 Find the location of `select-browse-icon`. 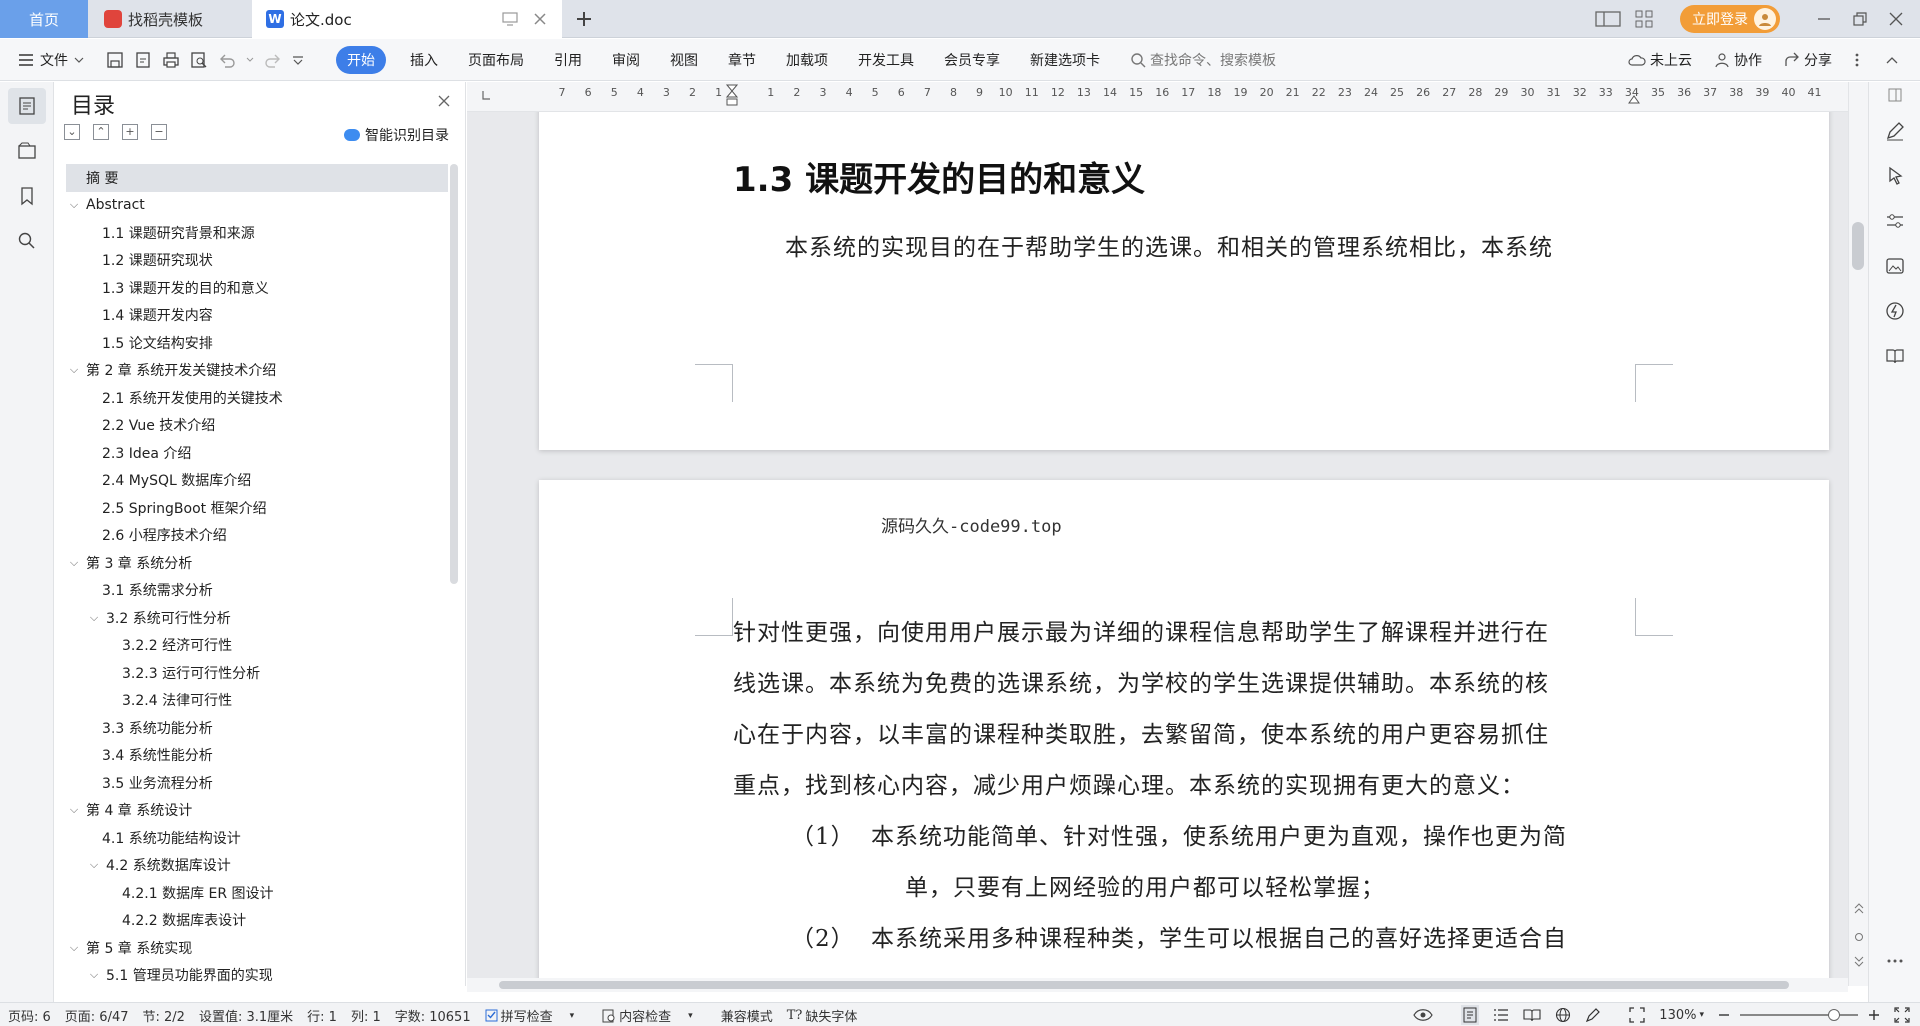

select-browse-icon is located at coordinates (1859, 937).